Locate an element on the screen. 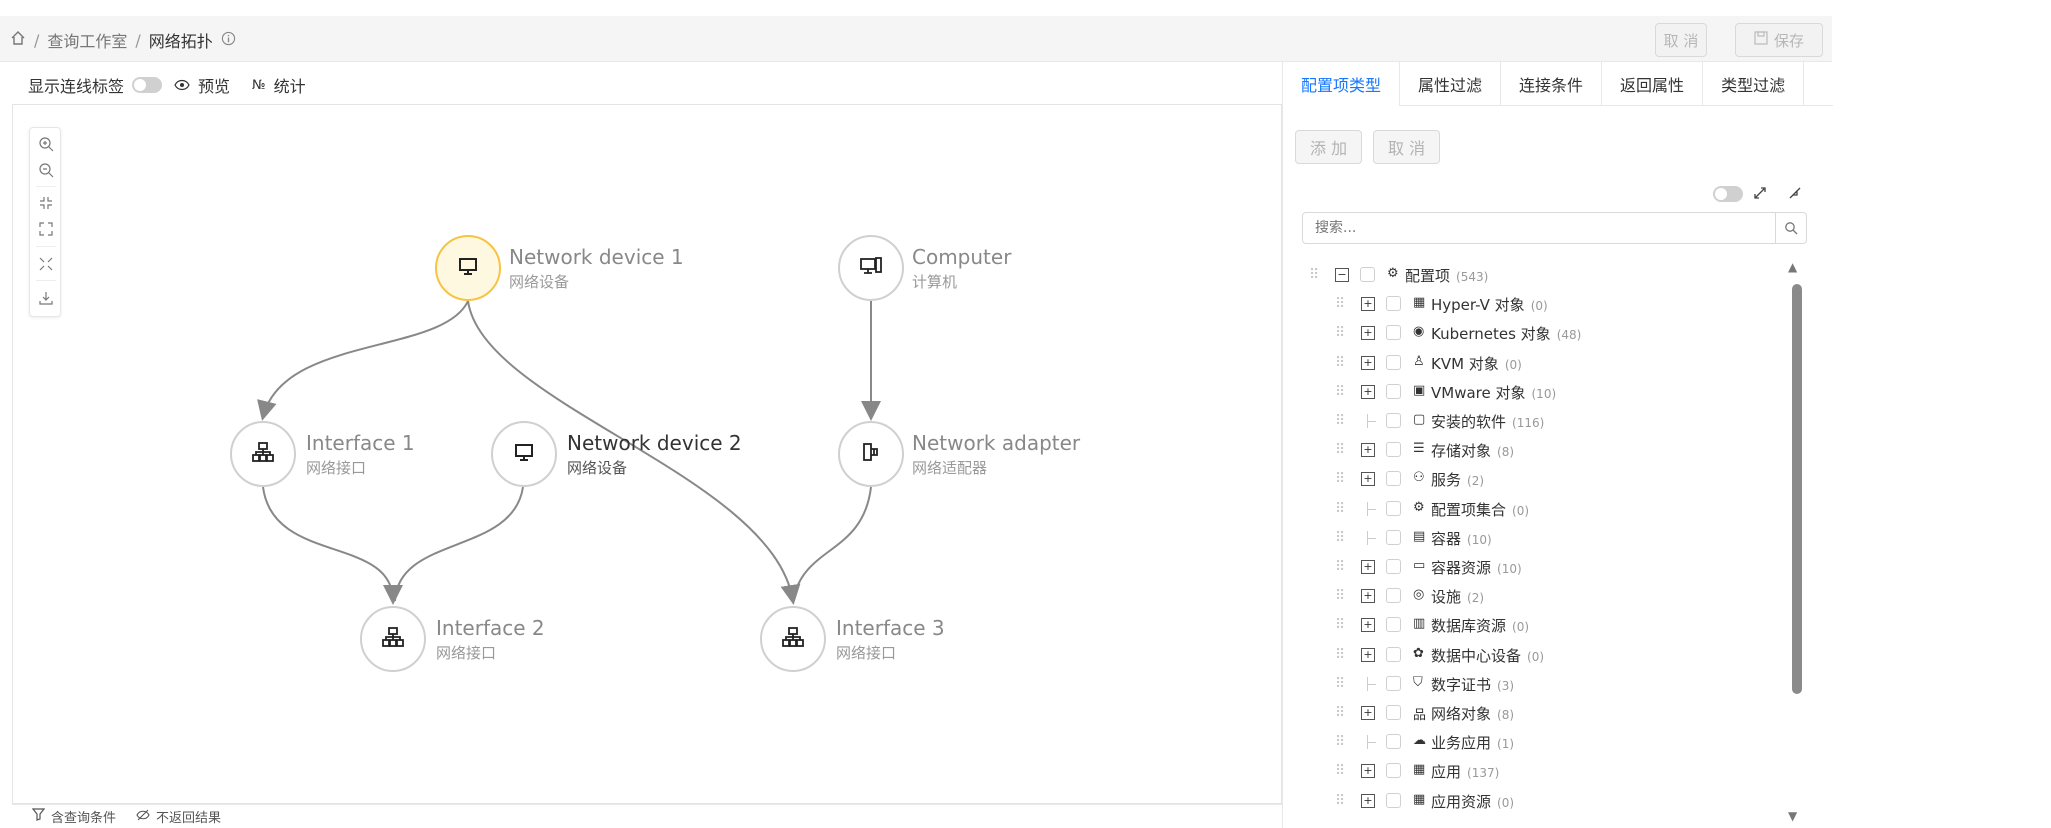 Image resolution: width=2051 pixels, height=828 pixels. tree-row: ⠿ + ▭ 容器资源 (10) is located at coordinates (1533, 567).